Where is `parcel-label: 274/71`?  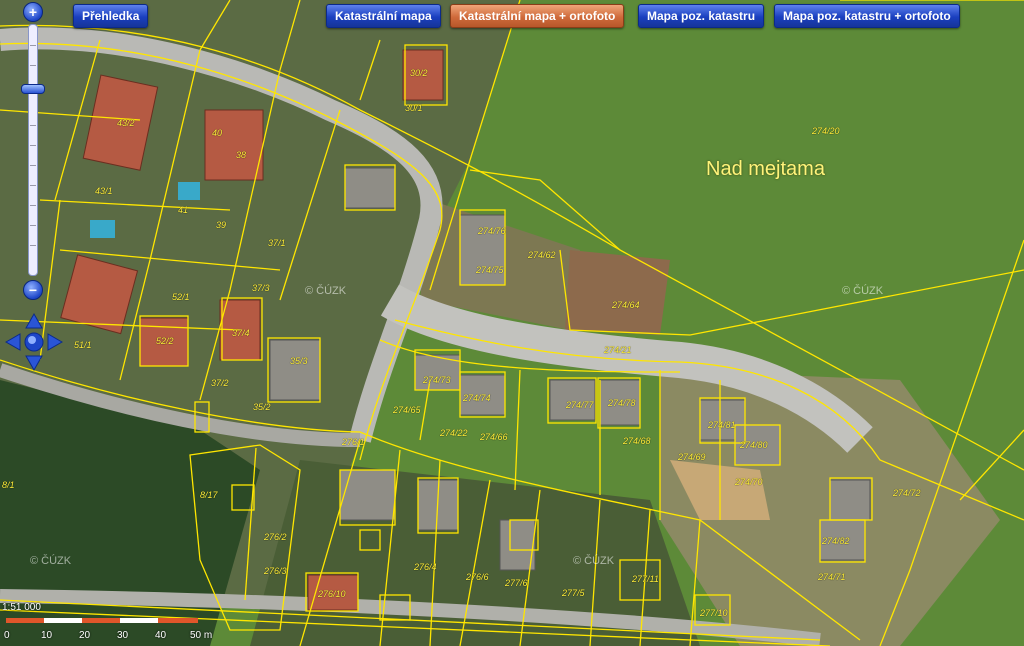 parcel-label: 274/71 is located at coordinates (832, 577).